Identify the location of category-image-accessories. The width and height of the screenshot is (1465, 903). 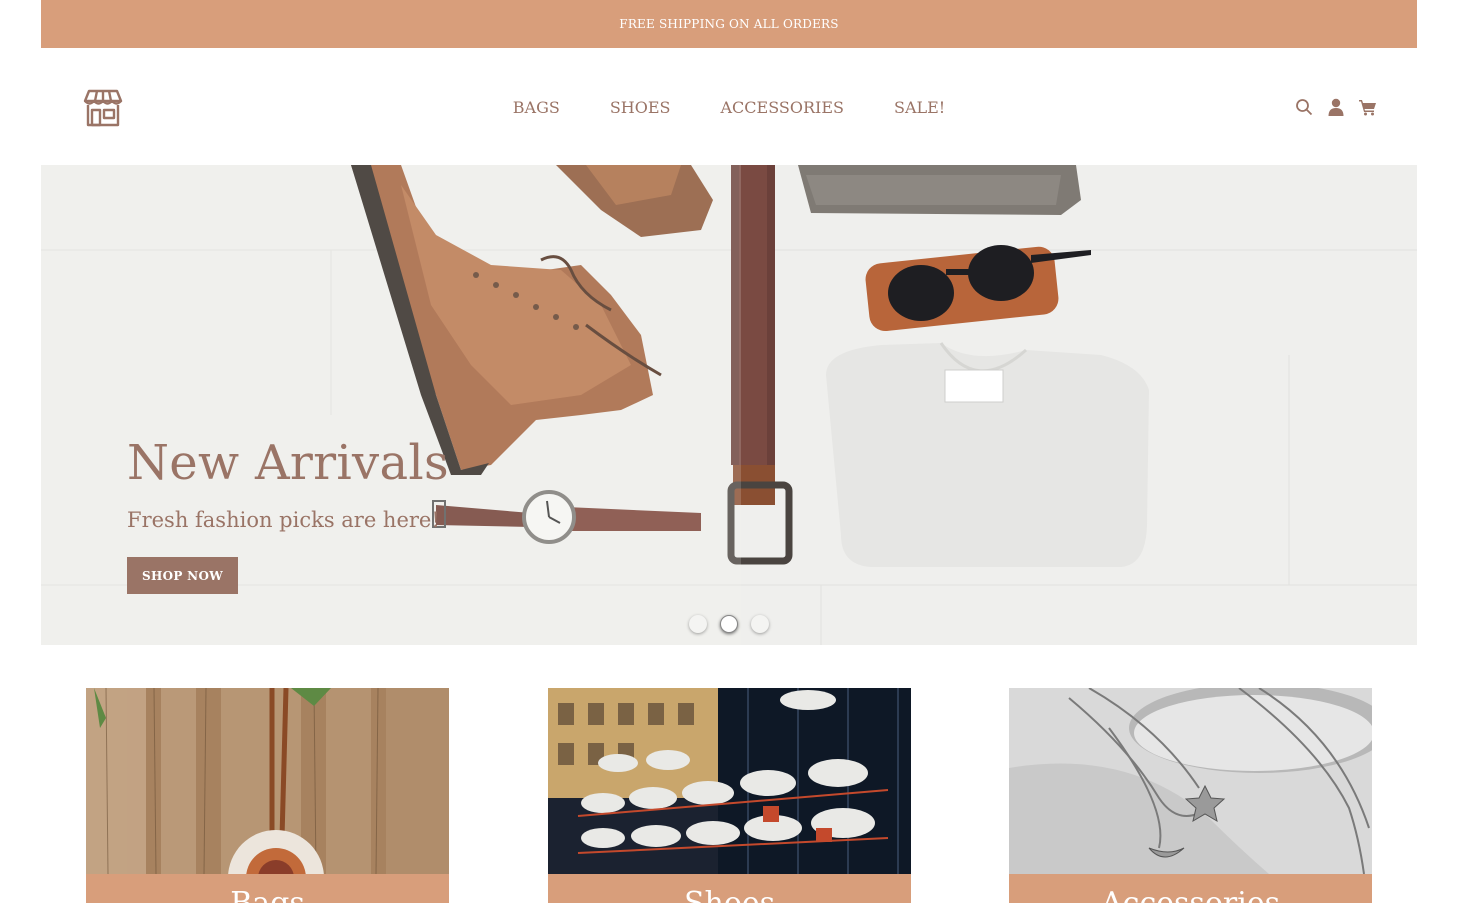
(1190, 781).